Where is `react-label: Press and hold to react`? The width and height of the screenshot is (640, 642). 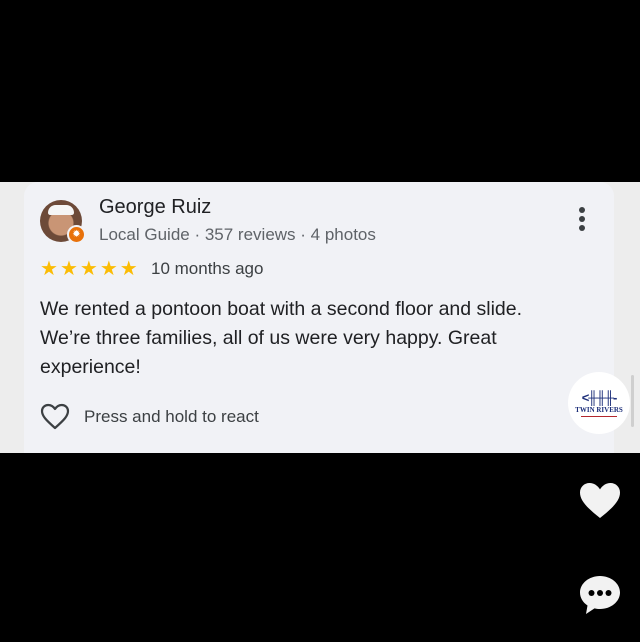 react-label: Press and hold to react is located at coordinates (171, 416).